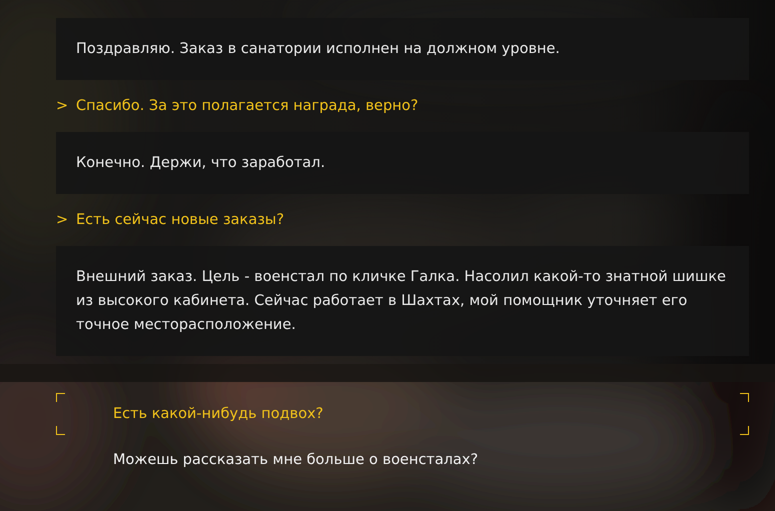 The width and height of the screenshot is (775, 511). Describe the element at coordinates (180, 220) in the screenshot. I see `player-dialogue-line: Есть сейчас новые заказы?` at that location.